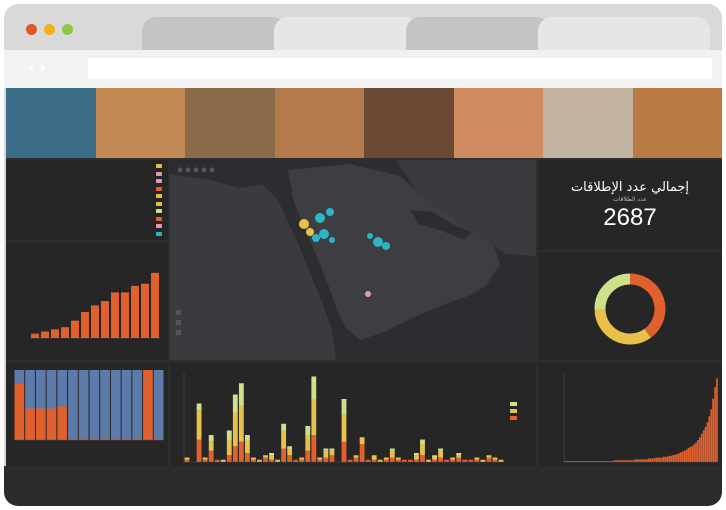  What do you see at coordinates (44, 68) in the screenshot?
I see `forward-icon: ›` at bounding box center [44, 68].